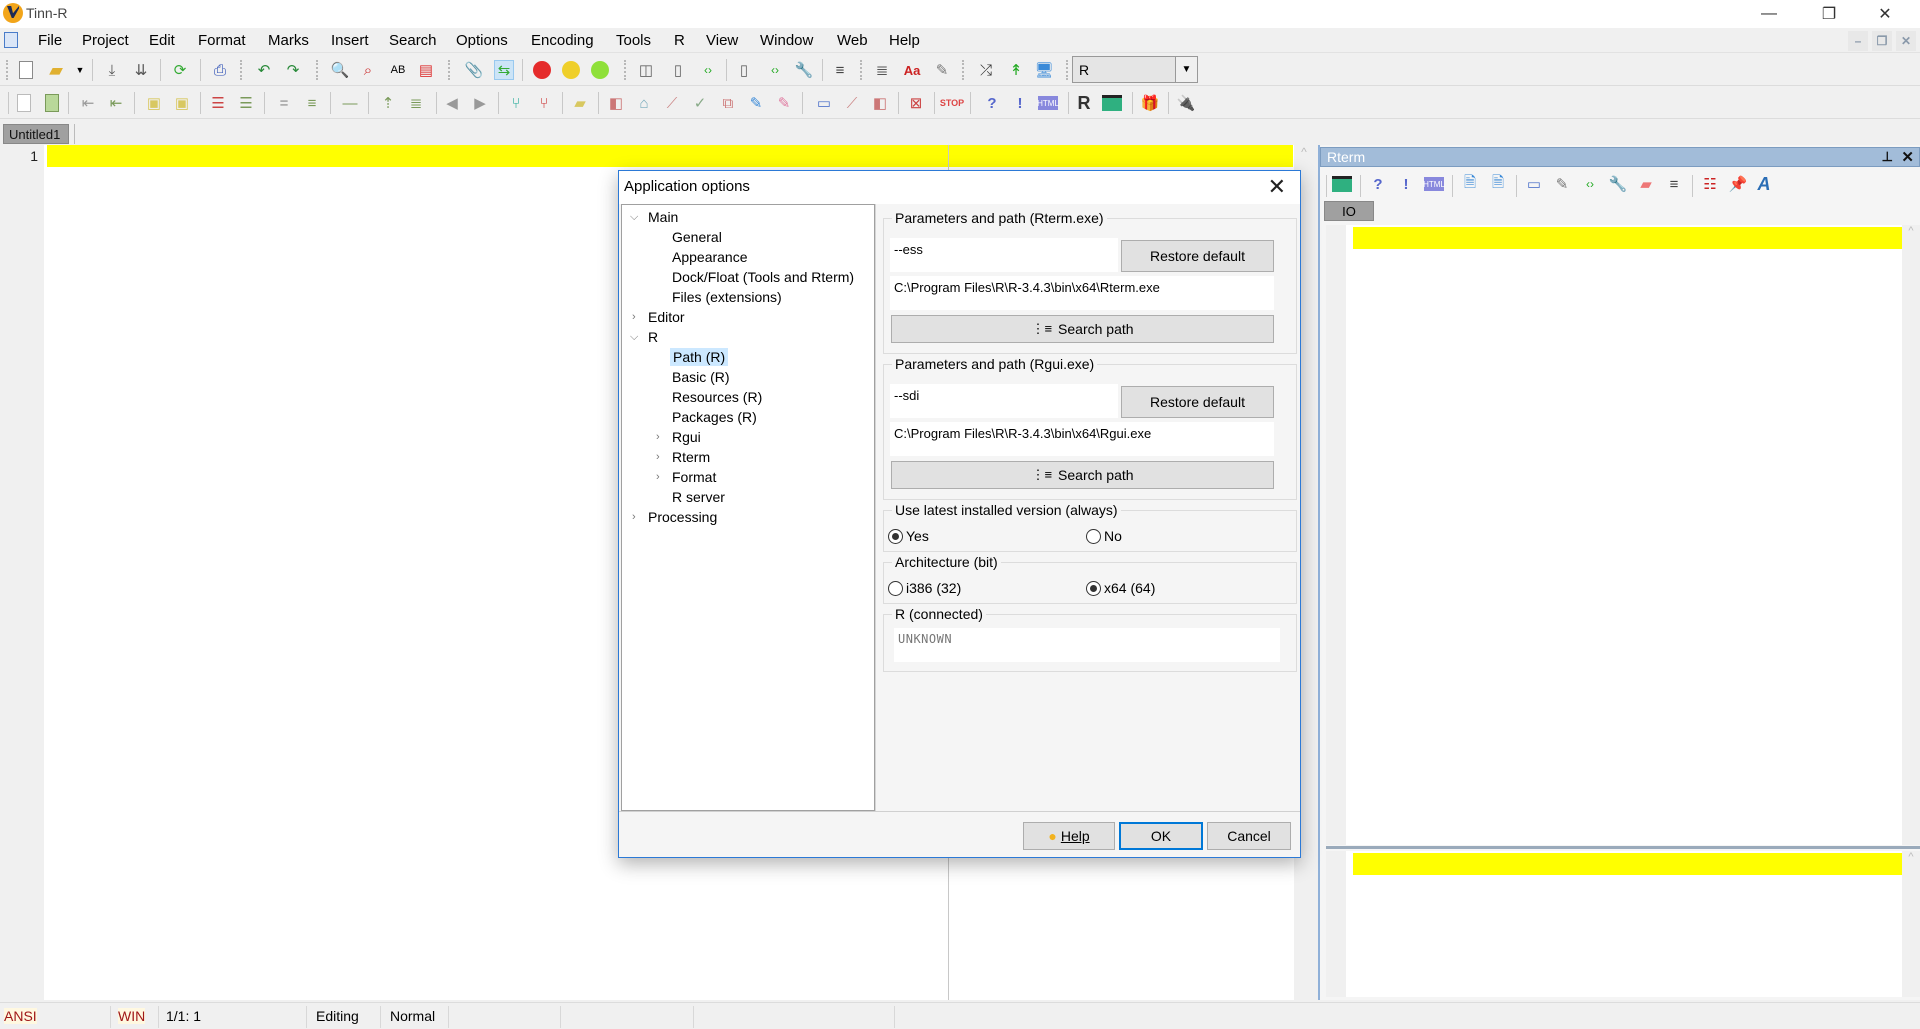  Describe the element at coordinates (952, 103) in the screenshot. I see `stop-icon: STOP` at that location.